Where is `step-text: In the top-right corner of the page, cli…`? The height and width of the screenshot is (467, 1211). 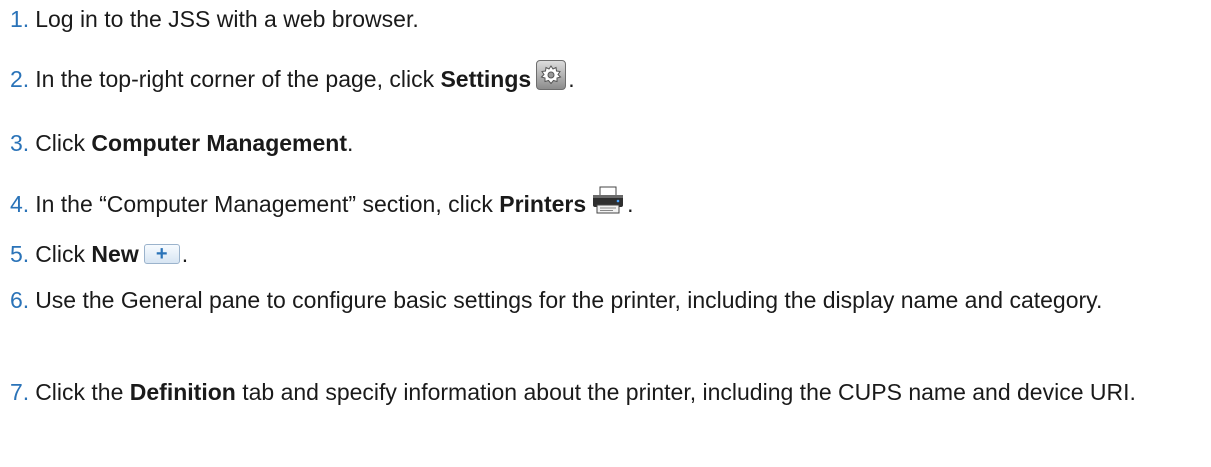
step-text: In the top-right corner of the page, cli… is located at coordinates (238, 79).